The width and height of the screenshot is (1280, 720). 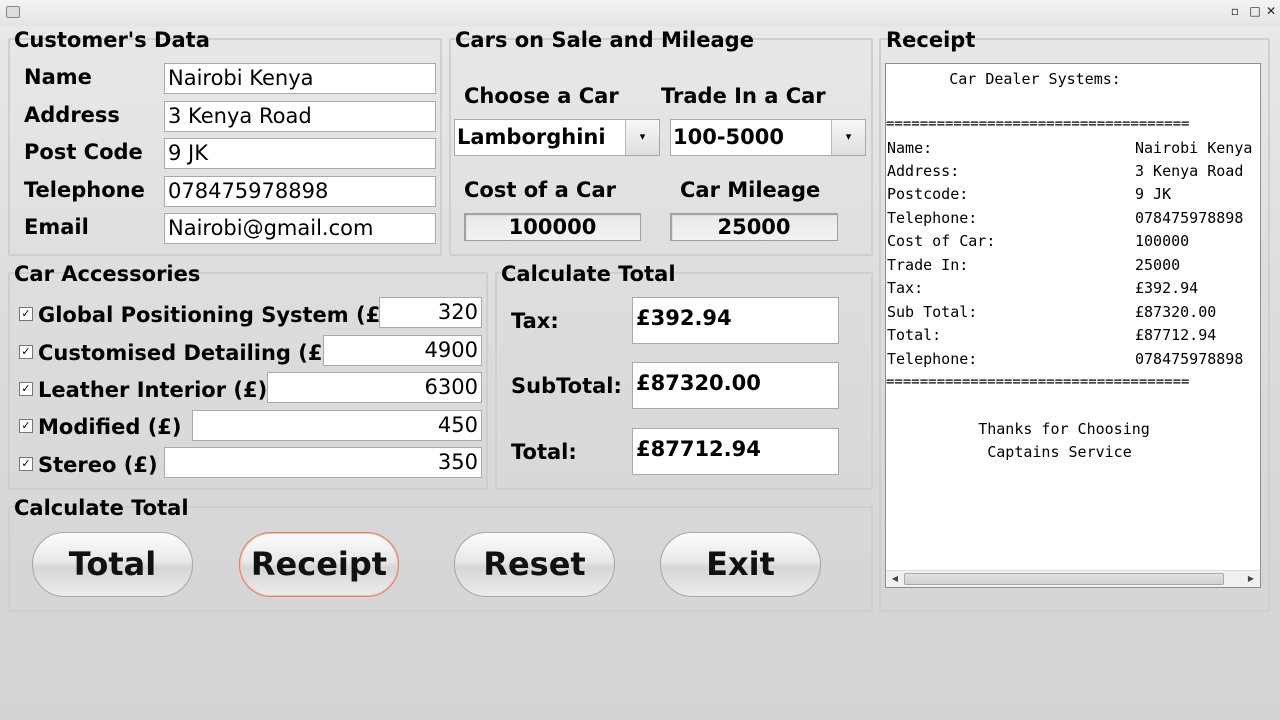 I want to click on accessories-caption: Car Accessories, so click(x=107, y=274).